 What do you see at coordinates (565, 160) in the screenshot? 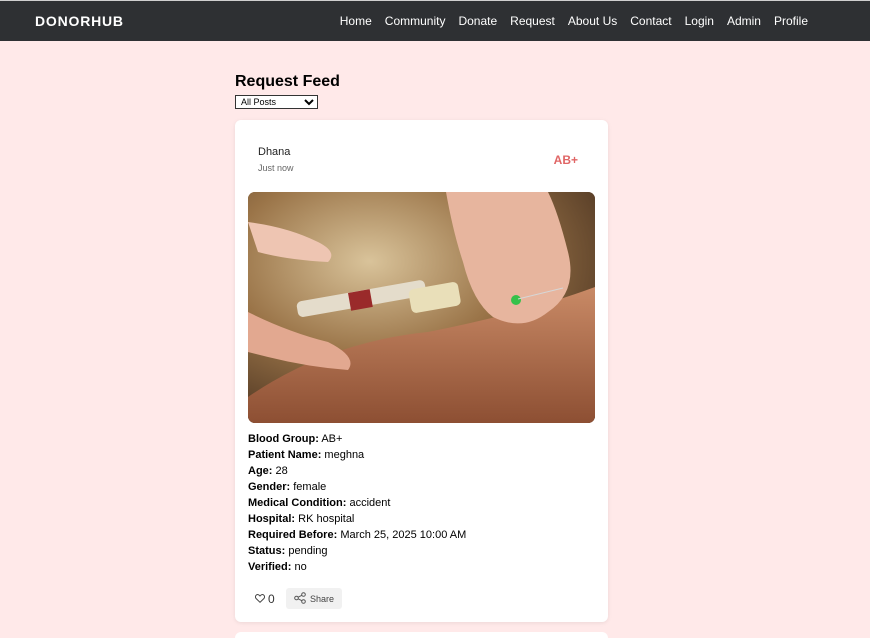
I see `blood-group-badge: AB+` at bounding box center [565, 160].